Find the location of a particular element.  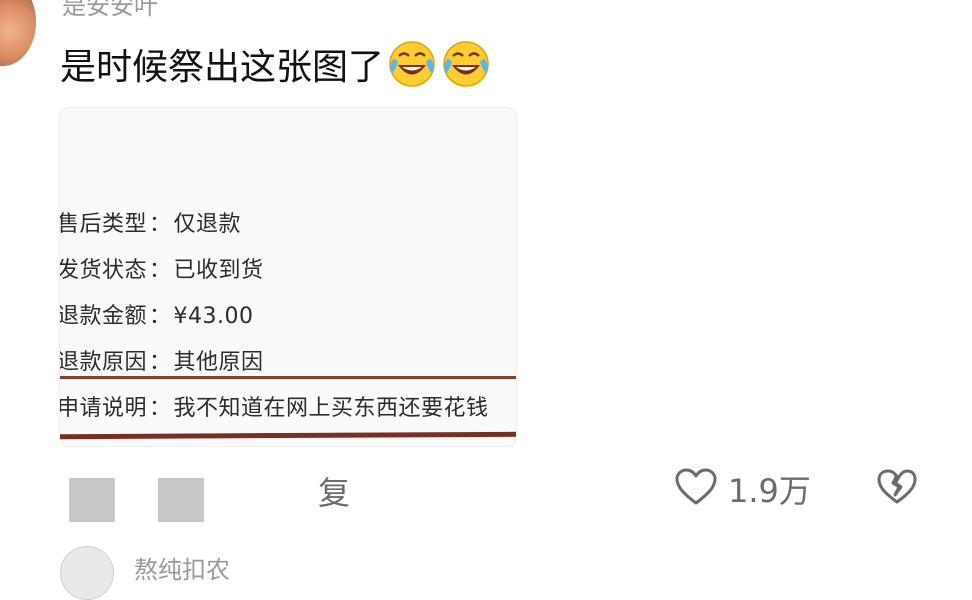

like-button: 1.9万 is located at coordinates (742, 489).